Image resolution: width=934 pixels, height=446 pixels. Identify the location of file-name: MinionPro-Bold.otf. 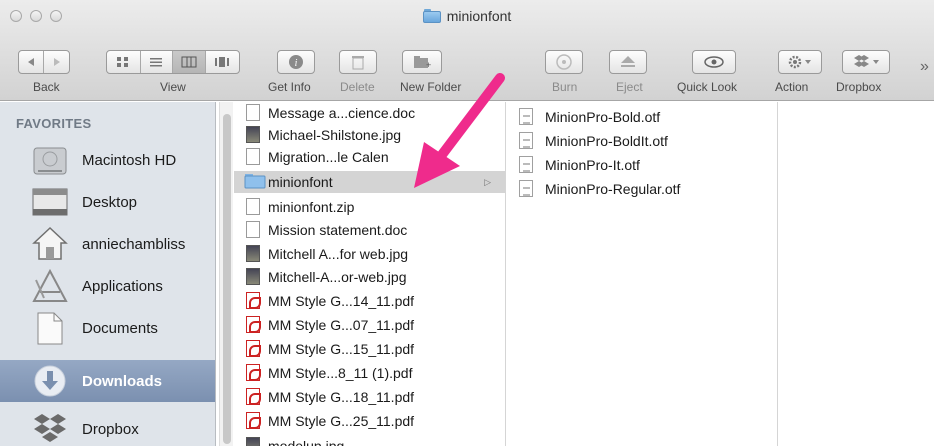
(603, 117).